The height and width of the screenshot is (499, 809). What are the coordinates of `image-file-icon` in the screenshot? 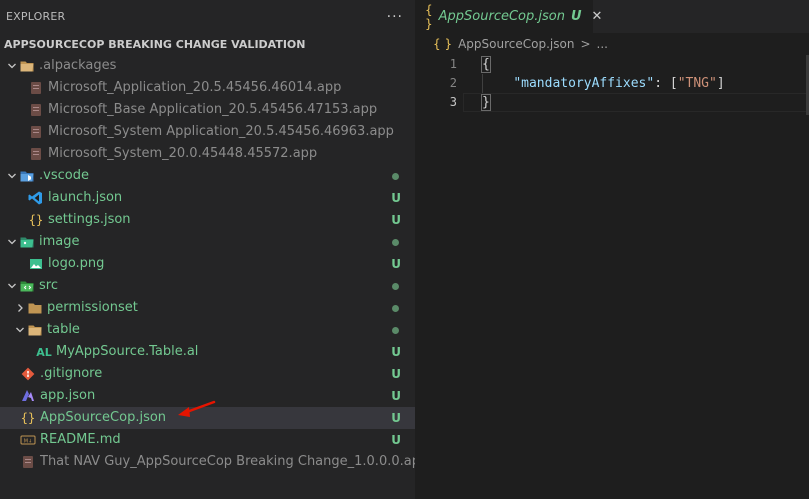 It's located at (36, 264).